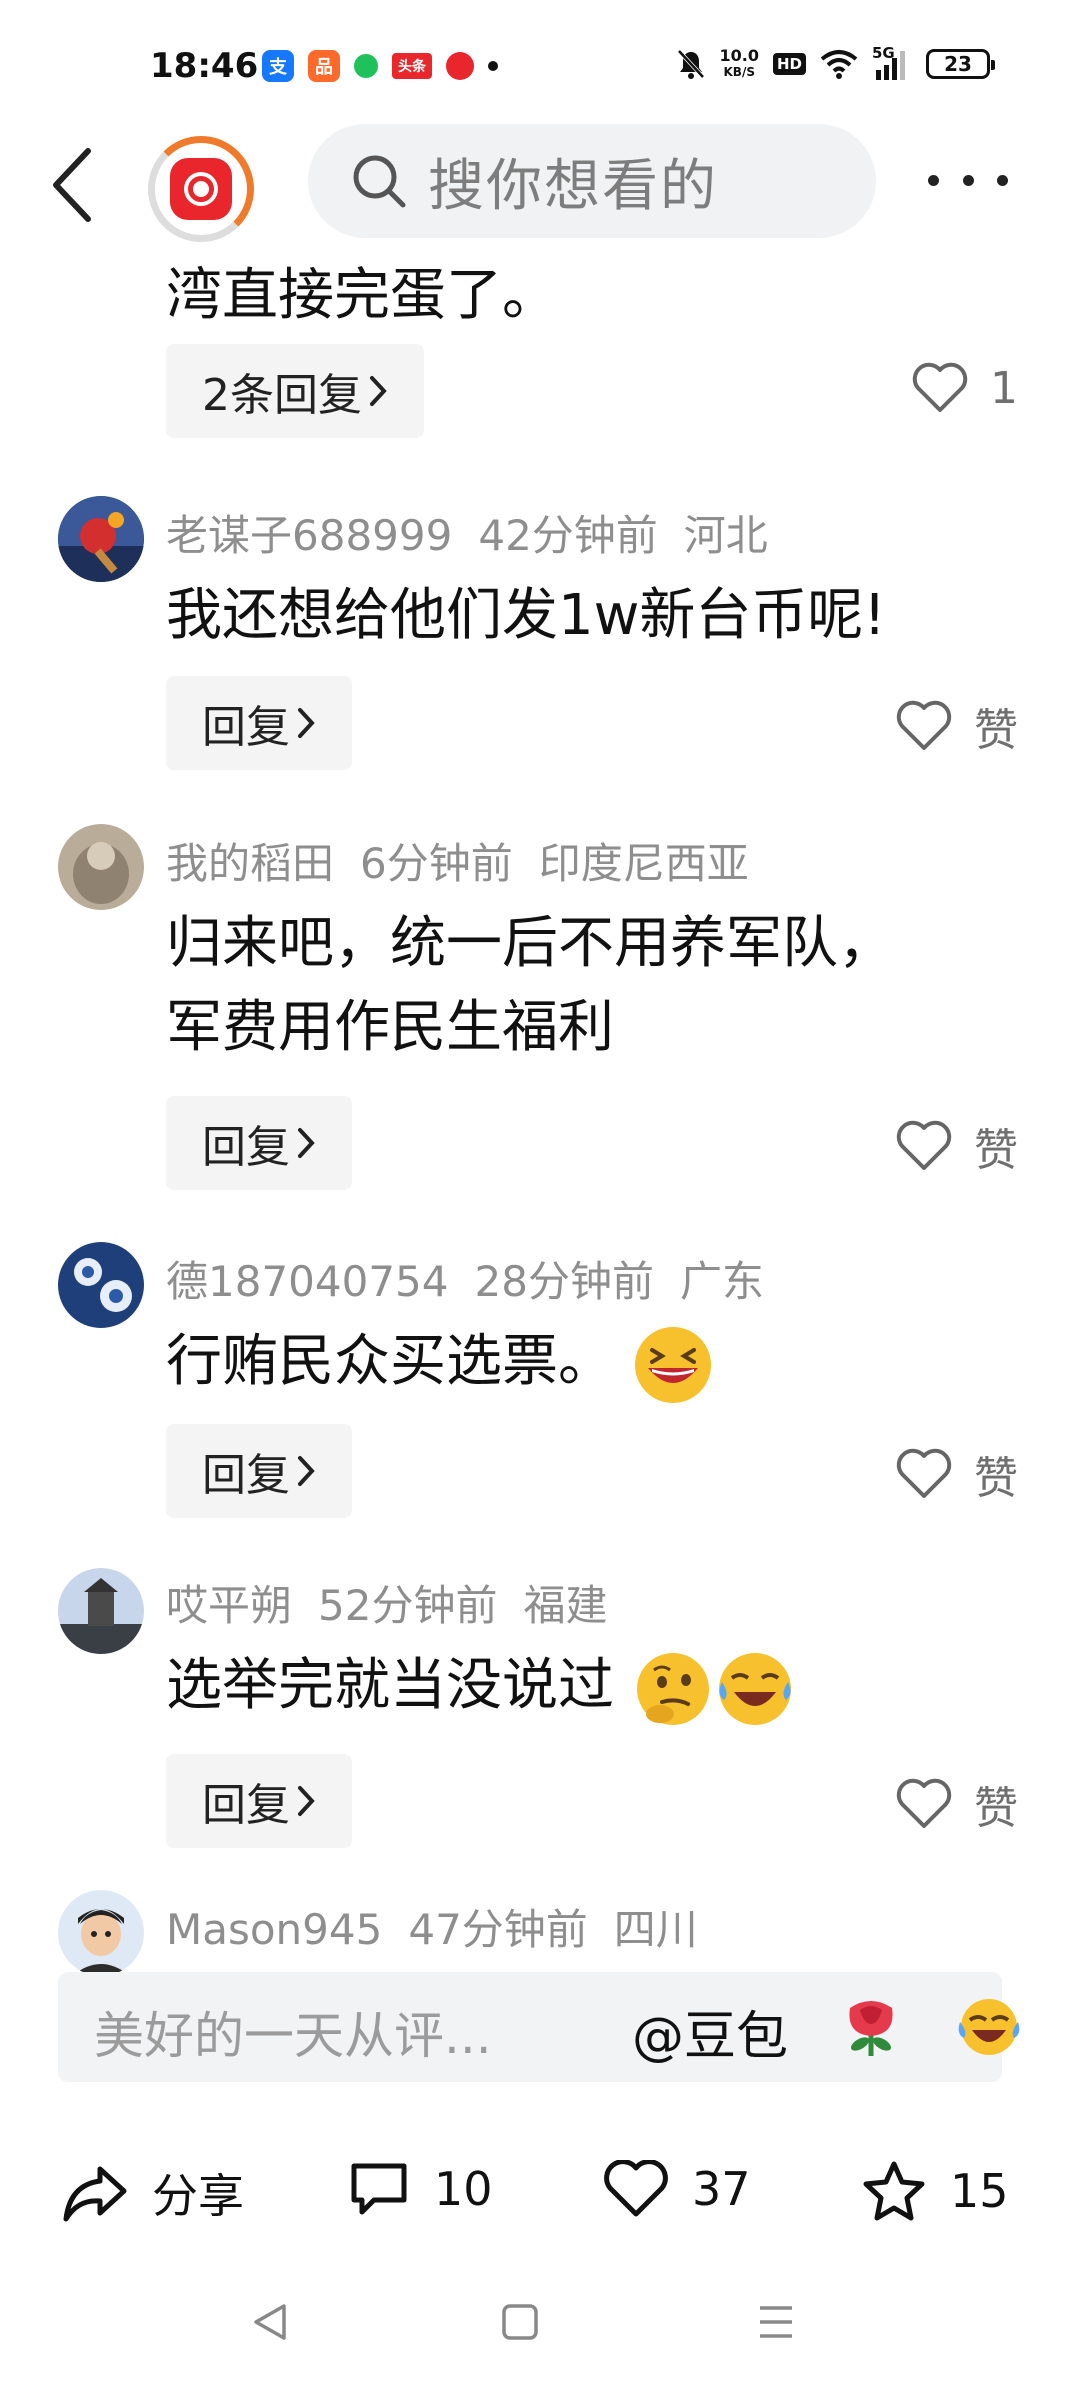  What do you see at coordinates (739, 72) in the screenshot?
I see `net-speed-unit: KB/S` at bounding box center [739, 72].